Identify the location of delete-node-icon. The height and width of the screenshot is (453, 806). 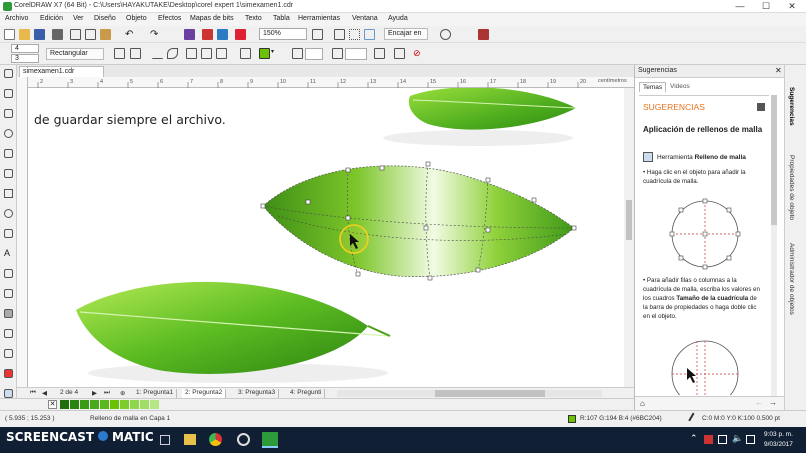
(135, 53).